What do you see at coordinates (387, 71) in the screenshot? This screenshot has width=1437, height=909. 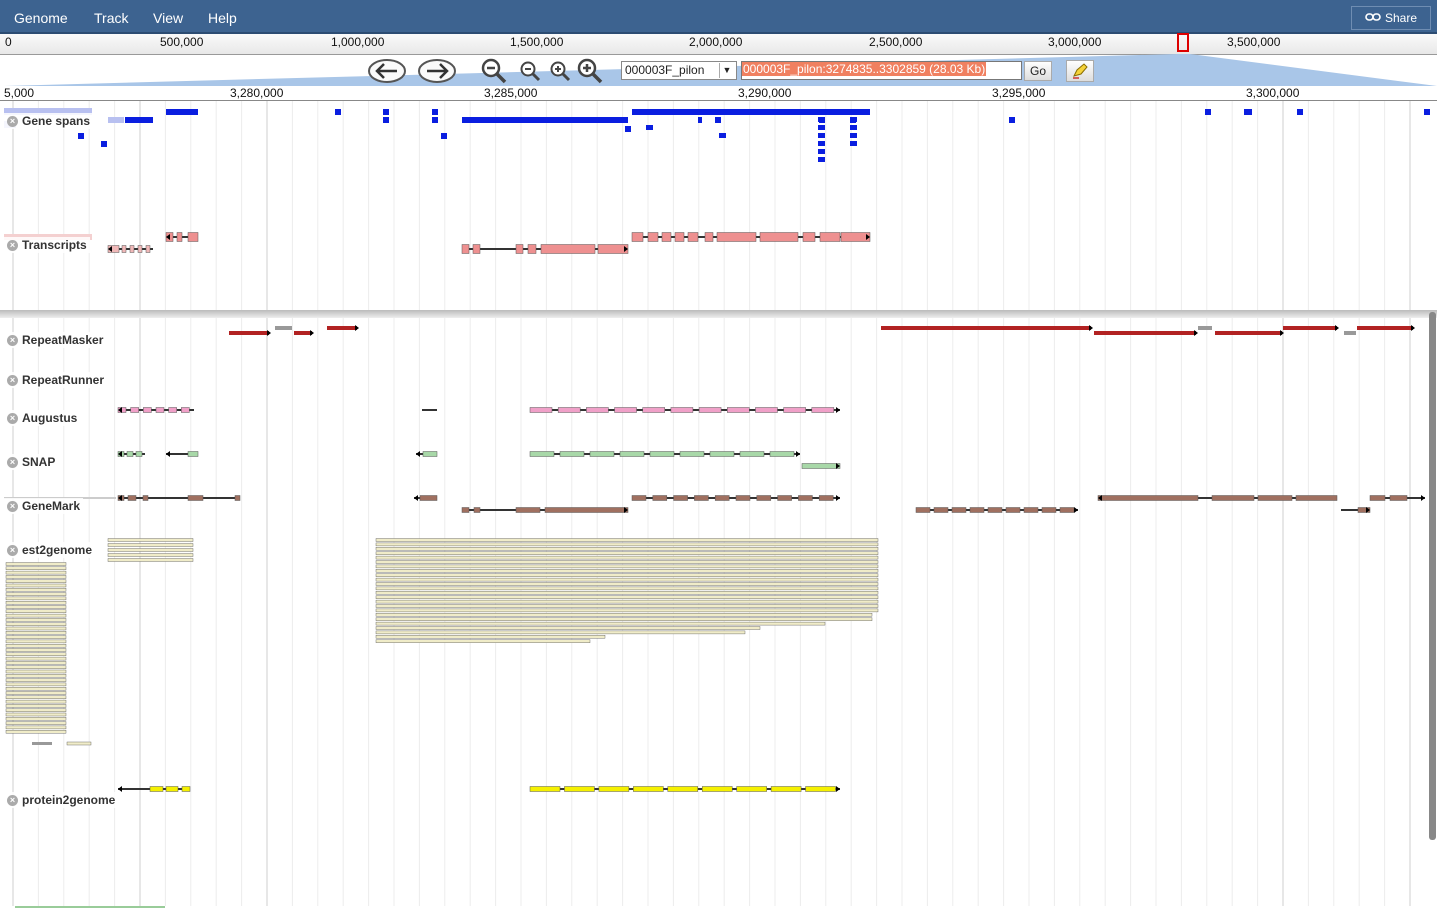 I see `pan-left-button` at bounding box center [387, 71].